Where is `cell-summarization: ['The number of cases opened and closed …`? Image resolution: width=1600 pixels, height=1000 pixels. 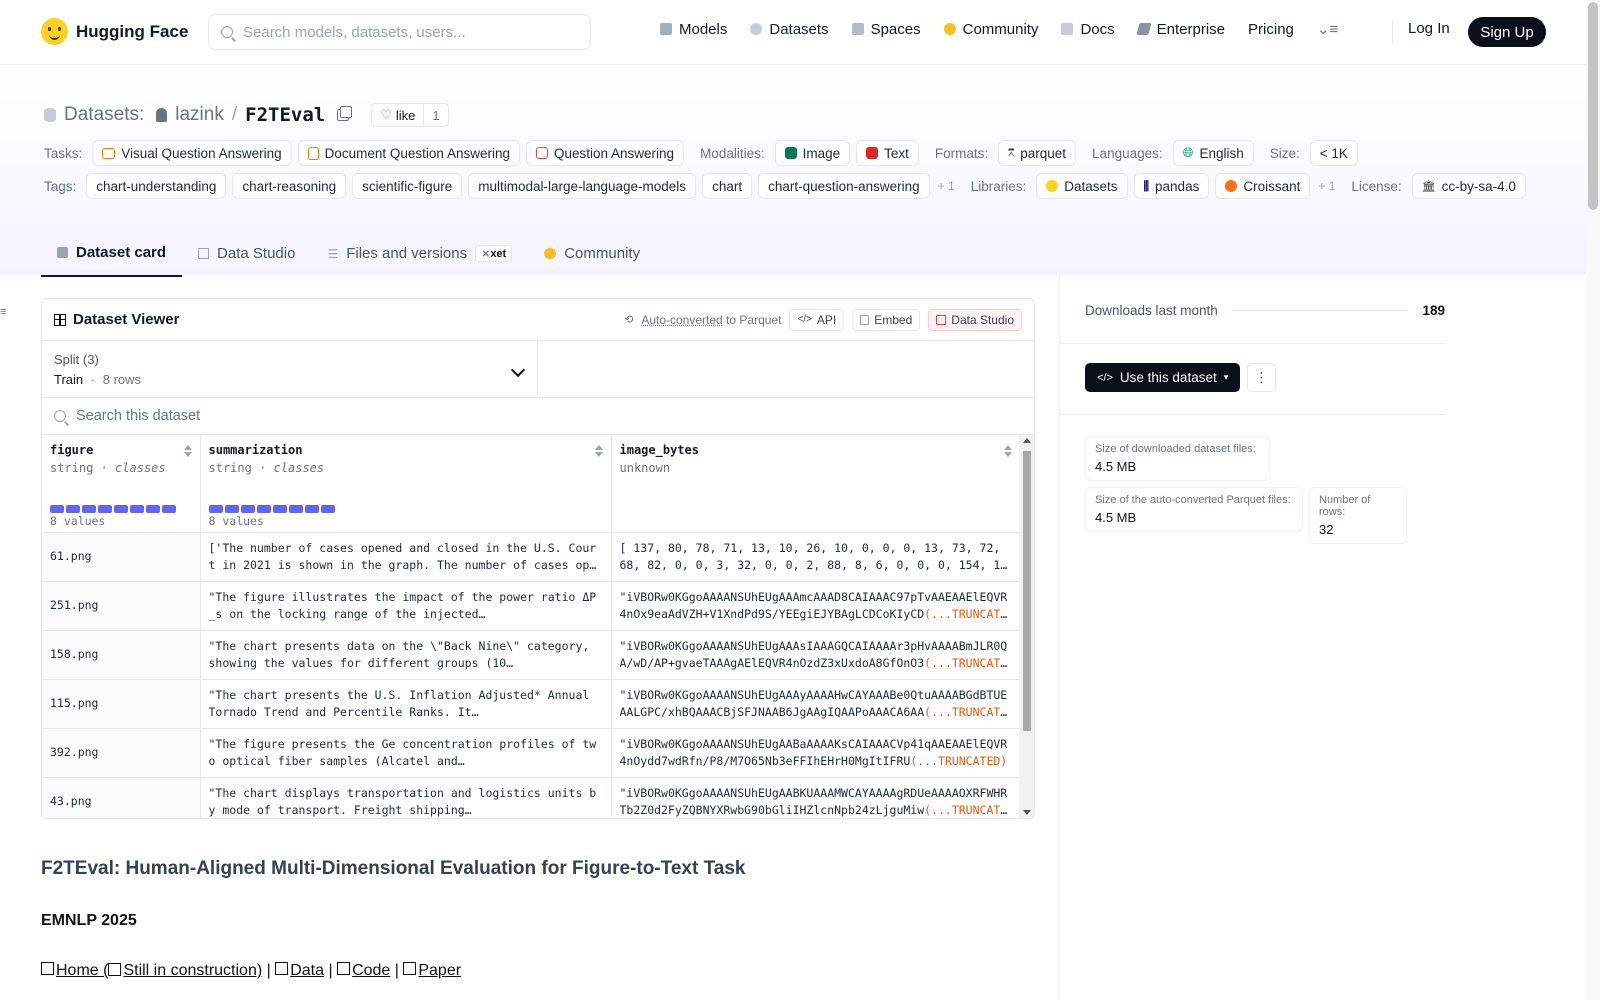 cell-summarization: ['The number of cases opened and closed … is located at coordinates (406, 557).